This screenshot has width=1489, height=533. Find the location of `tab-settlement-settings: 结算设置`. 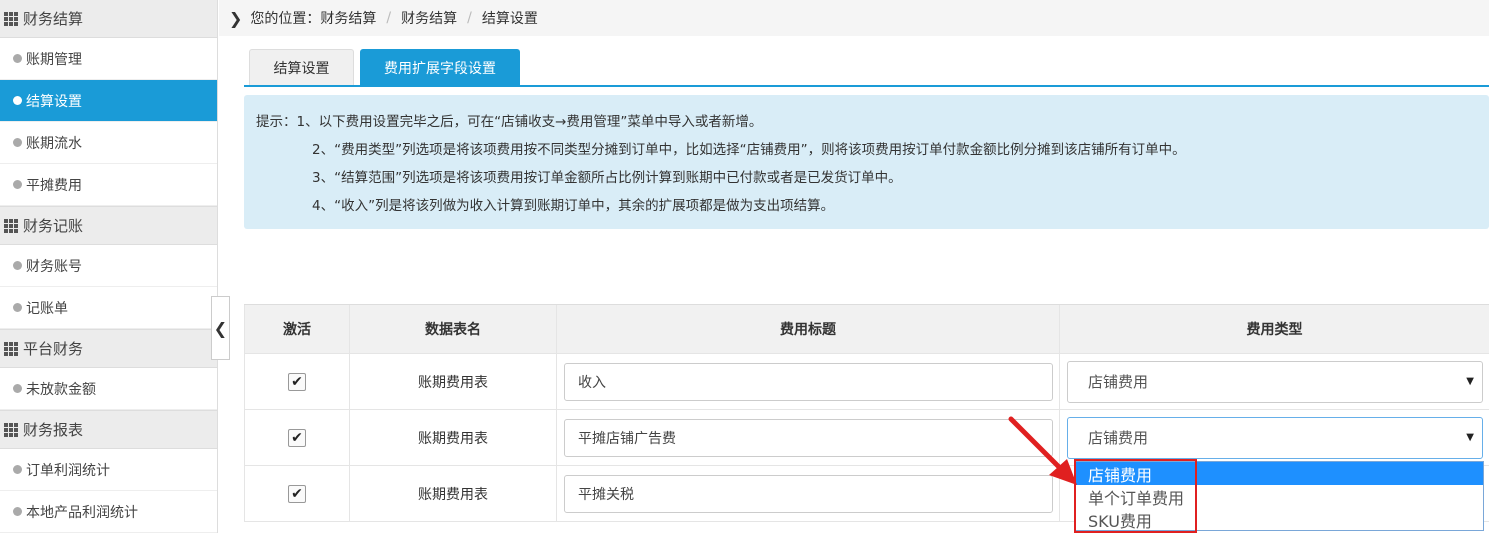

tab-settlement-settings: 结算设置 is located at coordinates (301, 67).